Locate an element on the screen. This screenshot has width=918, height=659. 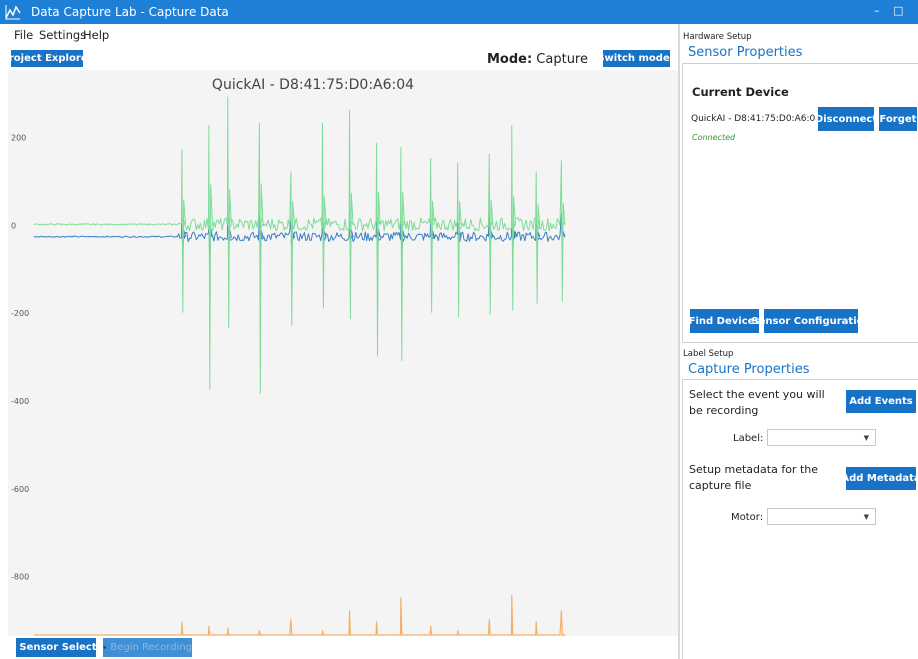
menu-file: File is located at coordinates (23, 35).